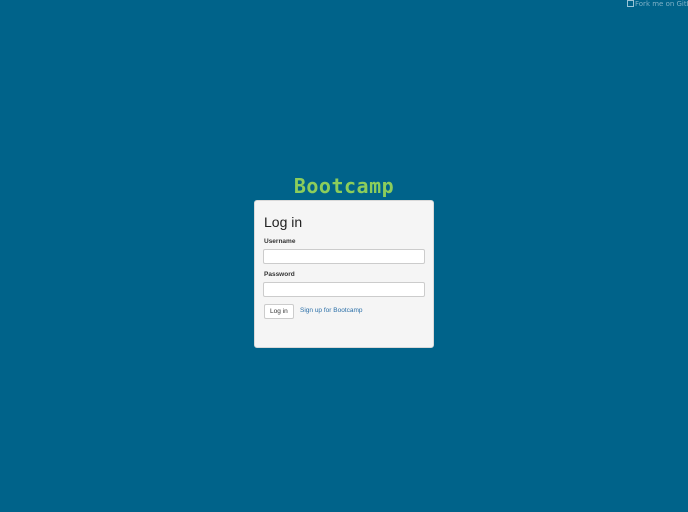 Image resolution: width=688 pixels, height=512 pixels. I want to click on username-label: Username, so click(280, 241).